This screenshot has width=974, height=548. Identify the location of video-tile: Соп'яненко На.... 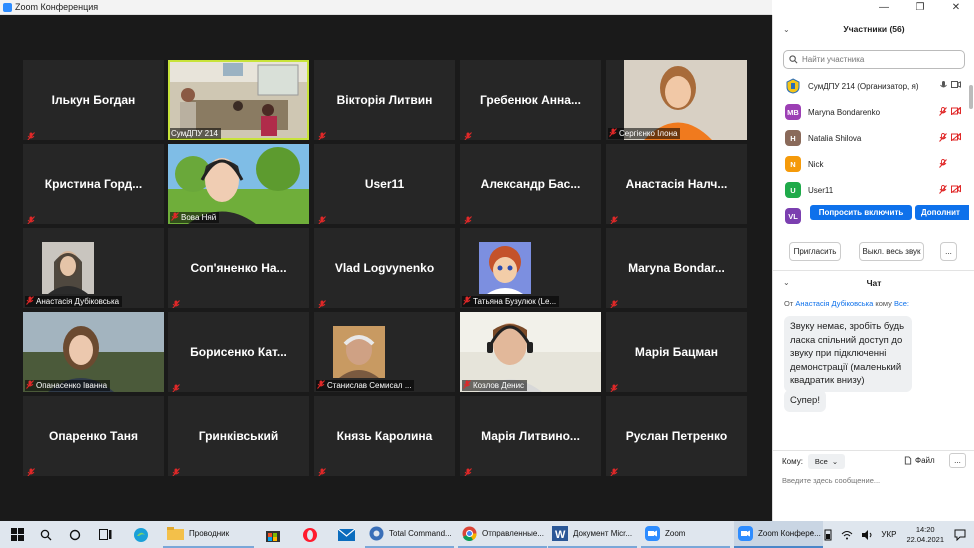
(238, 268).